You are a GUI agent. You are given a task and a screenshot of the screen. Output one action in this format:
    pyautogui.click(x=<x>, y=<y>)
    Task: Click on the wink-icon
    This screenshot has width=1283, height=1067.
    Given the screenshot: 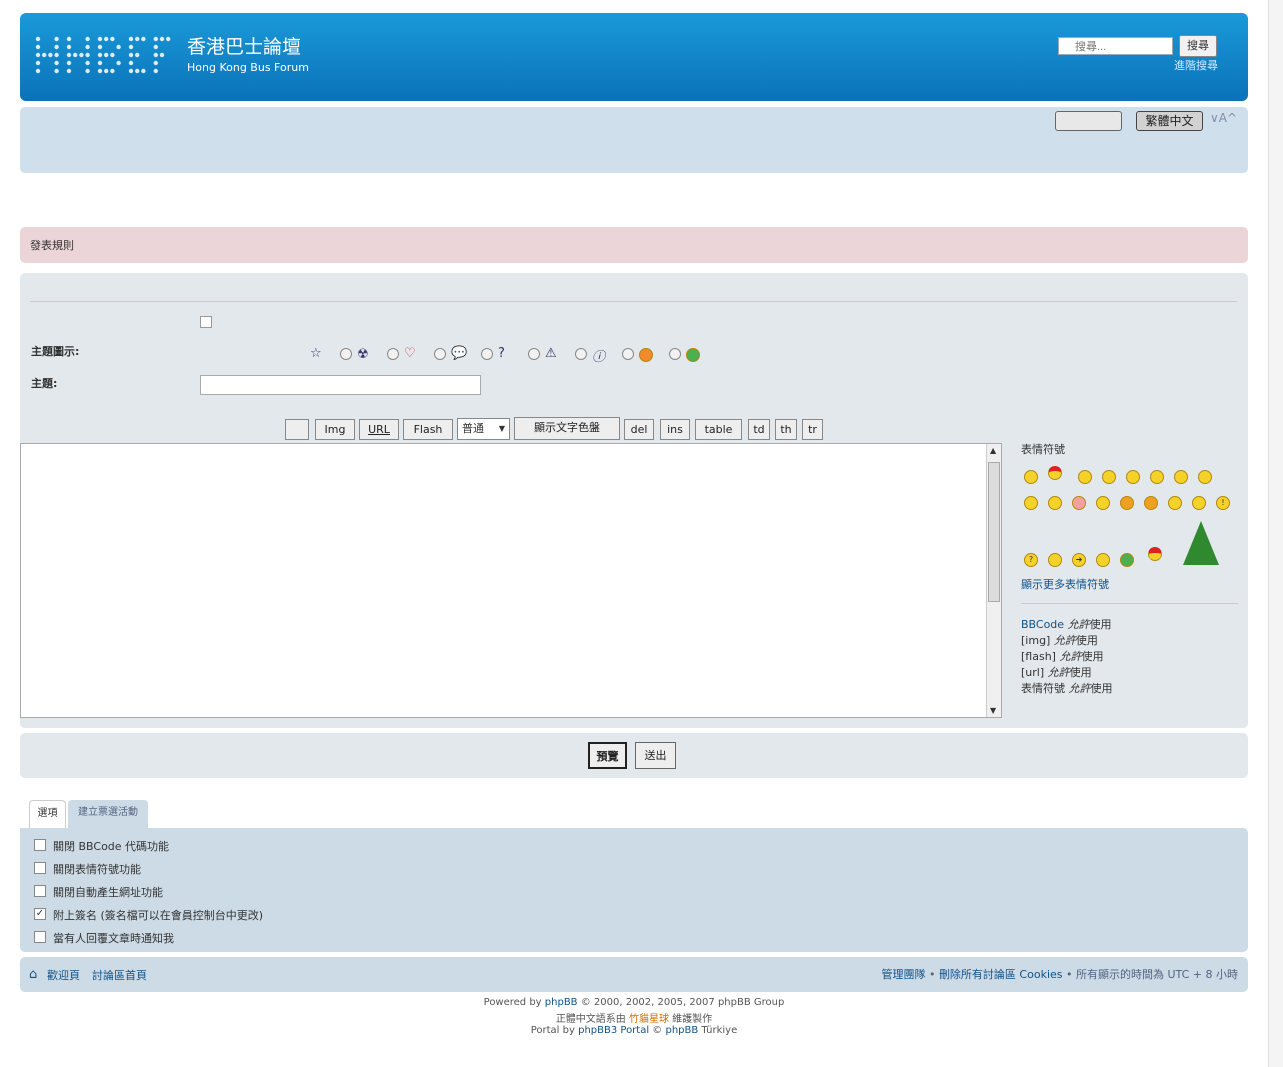 What is the action you would take?
    pyautogui.click(x=1199, y=503)
    